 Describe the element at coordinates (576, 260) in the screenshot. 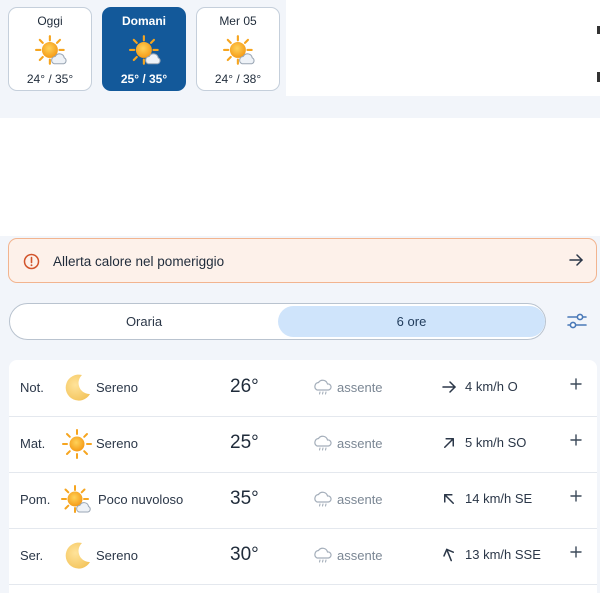

I see `arrow-right-icon` at that location.